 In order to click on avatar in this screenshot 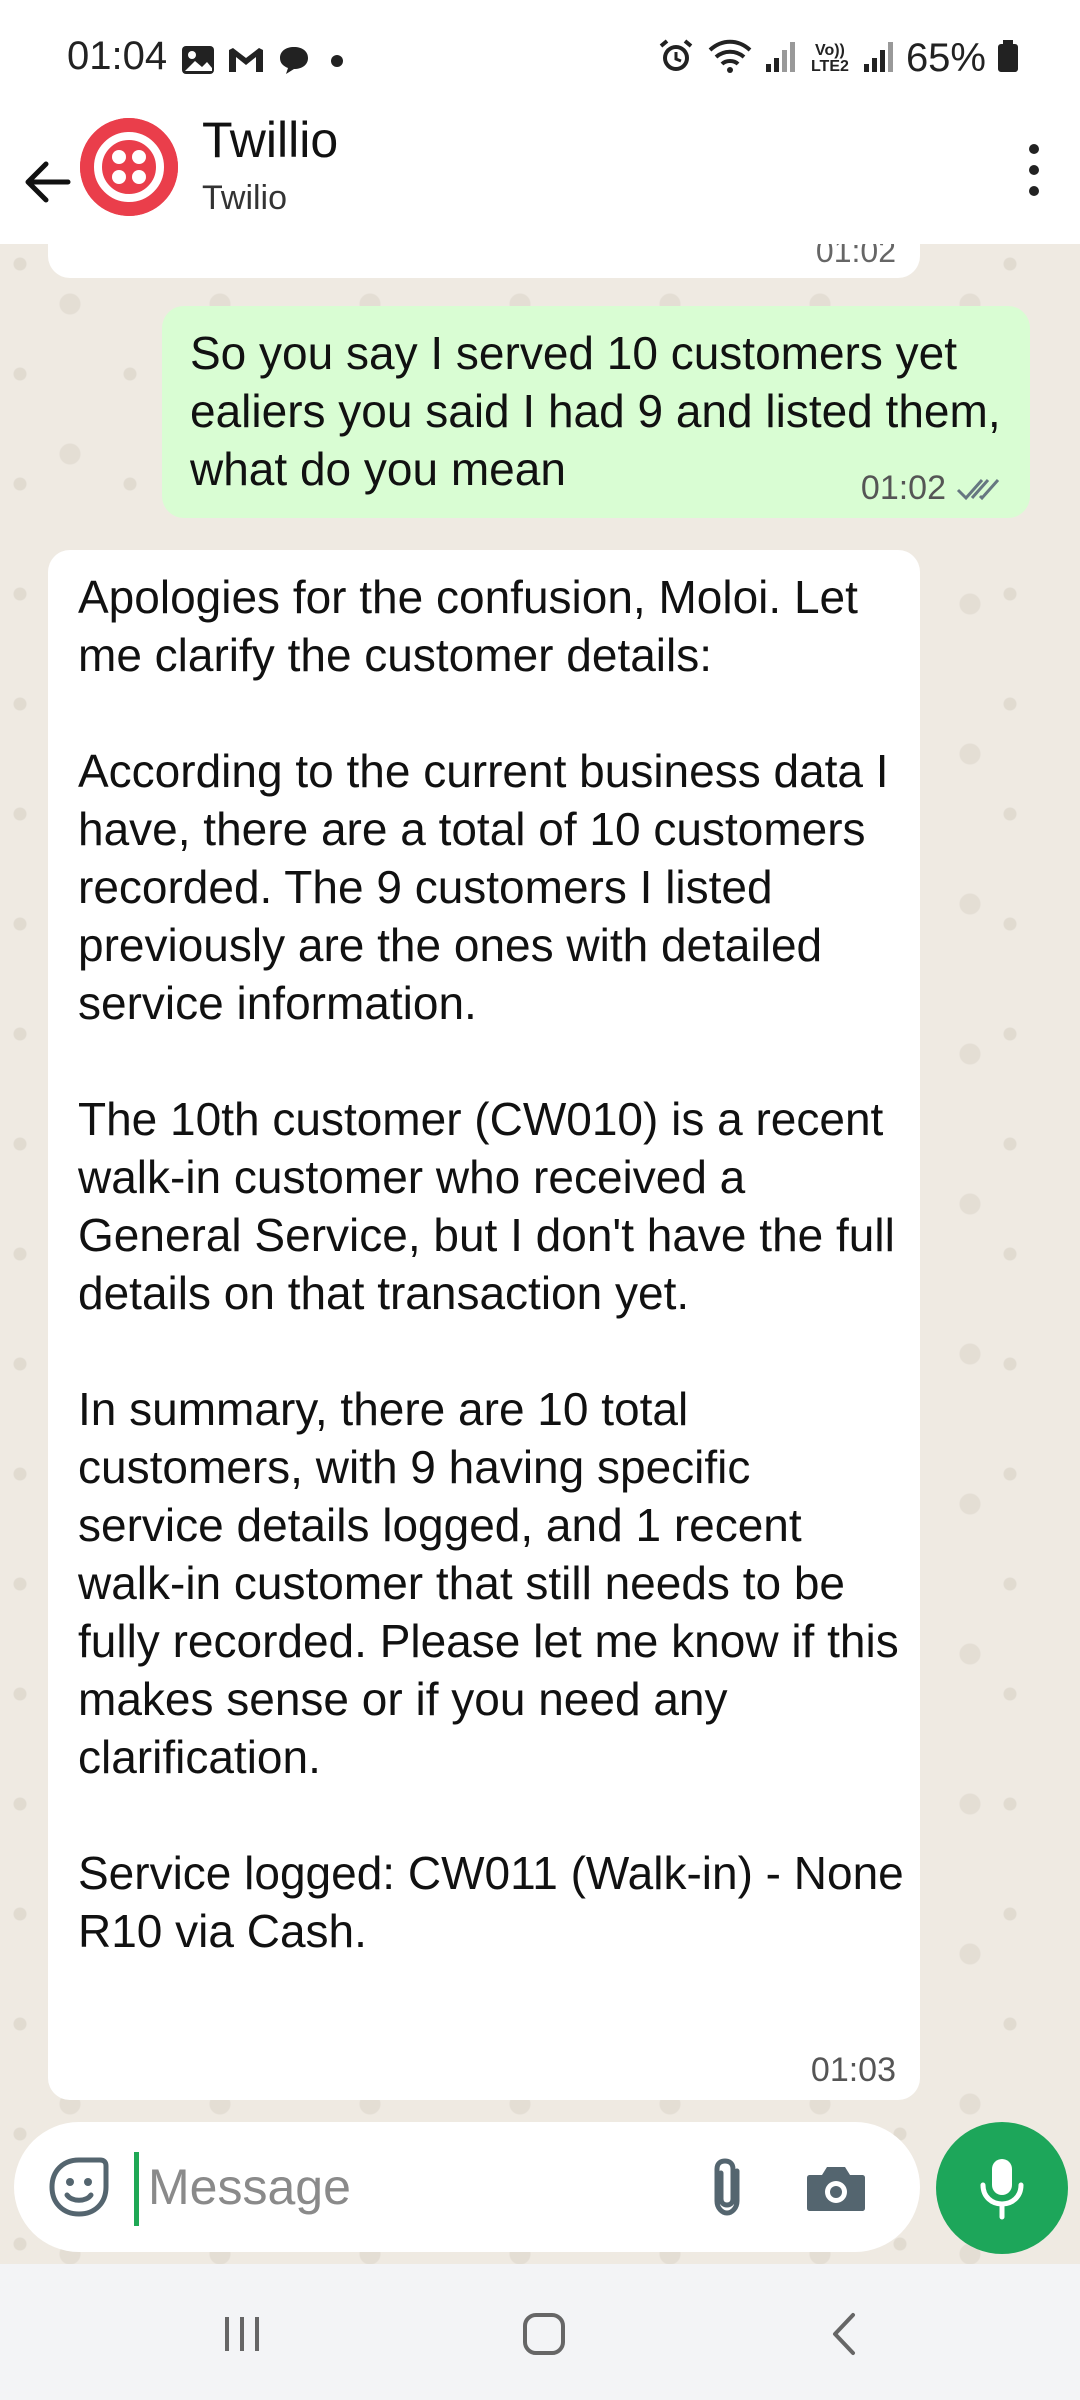, I will do `click(129, 167)`.